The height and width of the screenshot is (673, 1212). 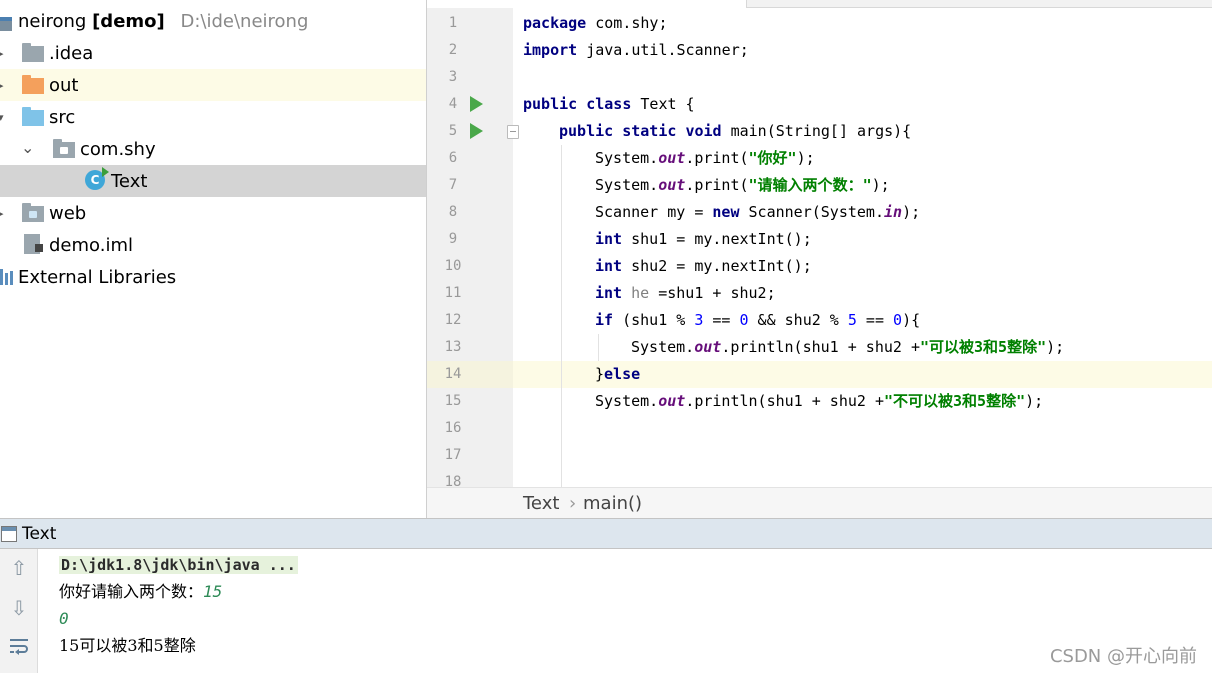 I want to click on line-number: 16, so click(x=453, y=428).